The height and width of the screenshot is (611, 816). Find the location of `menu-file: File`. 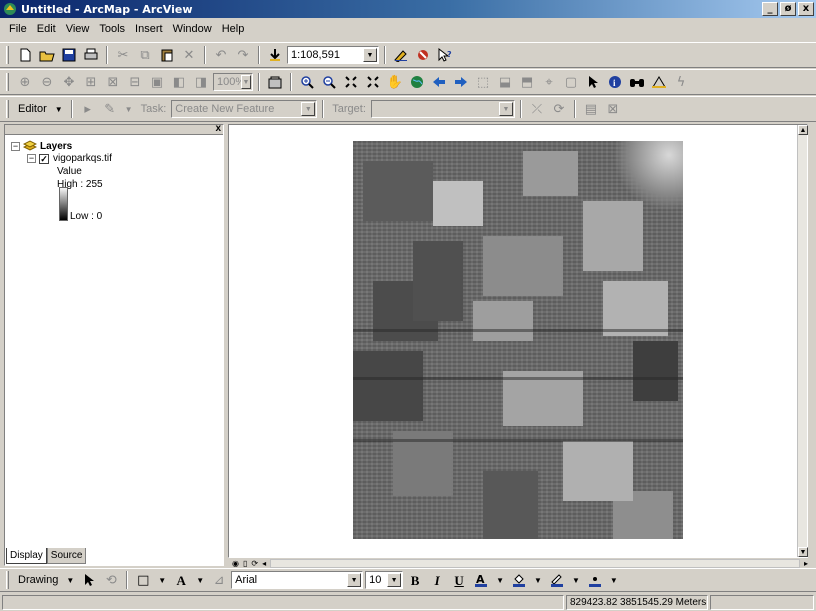

menu-file: File is located at coordinates (18, 29).